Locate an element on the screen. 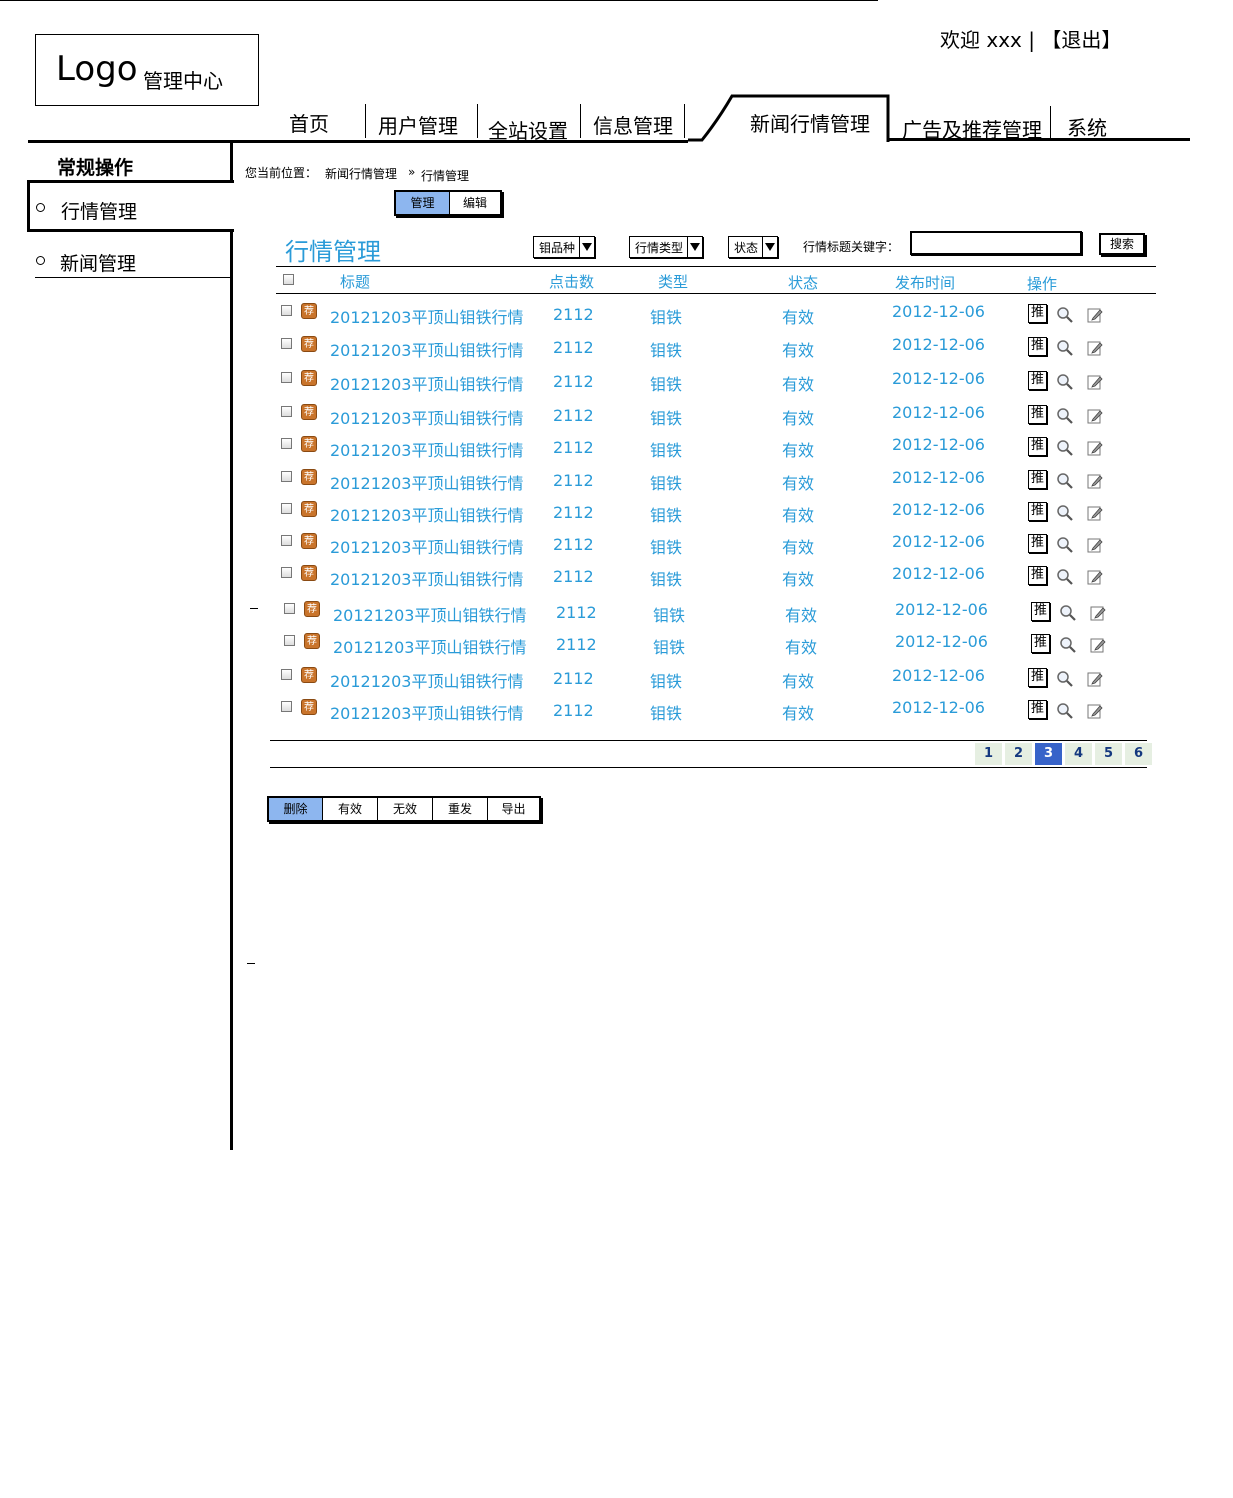 This screenshot has height=1498, width=1233. tab-manage: 管理 is located at coordinates (423, 203).